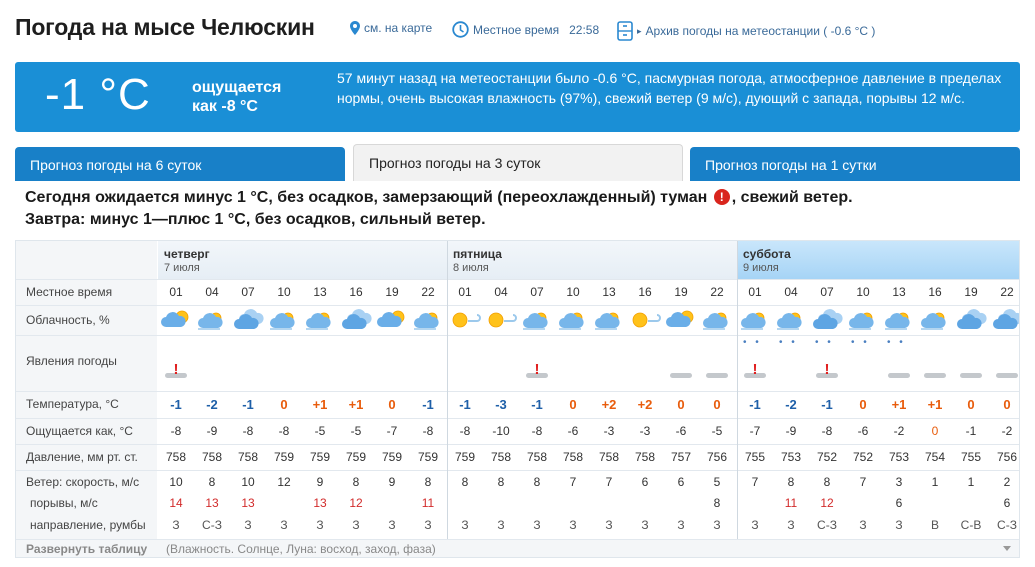 Image resolution: width=1035 pixels, height=567 pixels. What do you see at coordinates (899, 431) in the screenshot?
I see `feels-like-cell: -2` at bounding box center [899, 431].